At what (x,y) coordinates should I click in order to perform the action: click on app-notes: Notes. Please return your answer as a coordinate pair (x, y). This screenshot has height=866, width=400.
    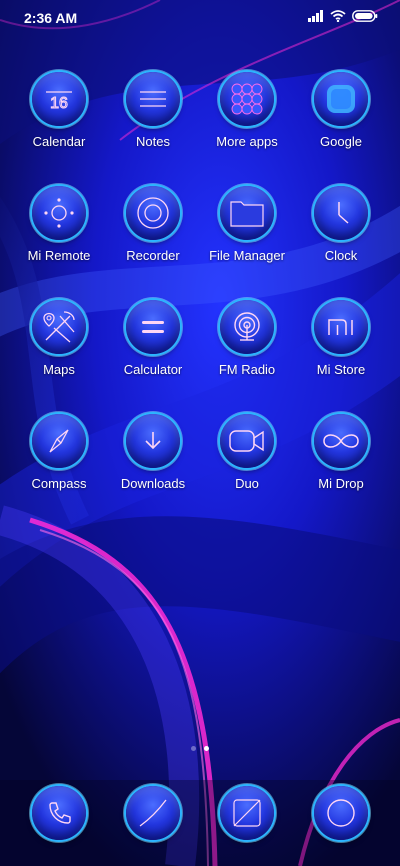
    Looking at the image, I should click on (153, 110).